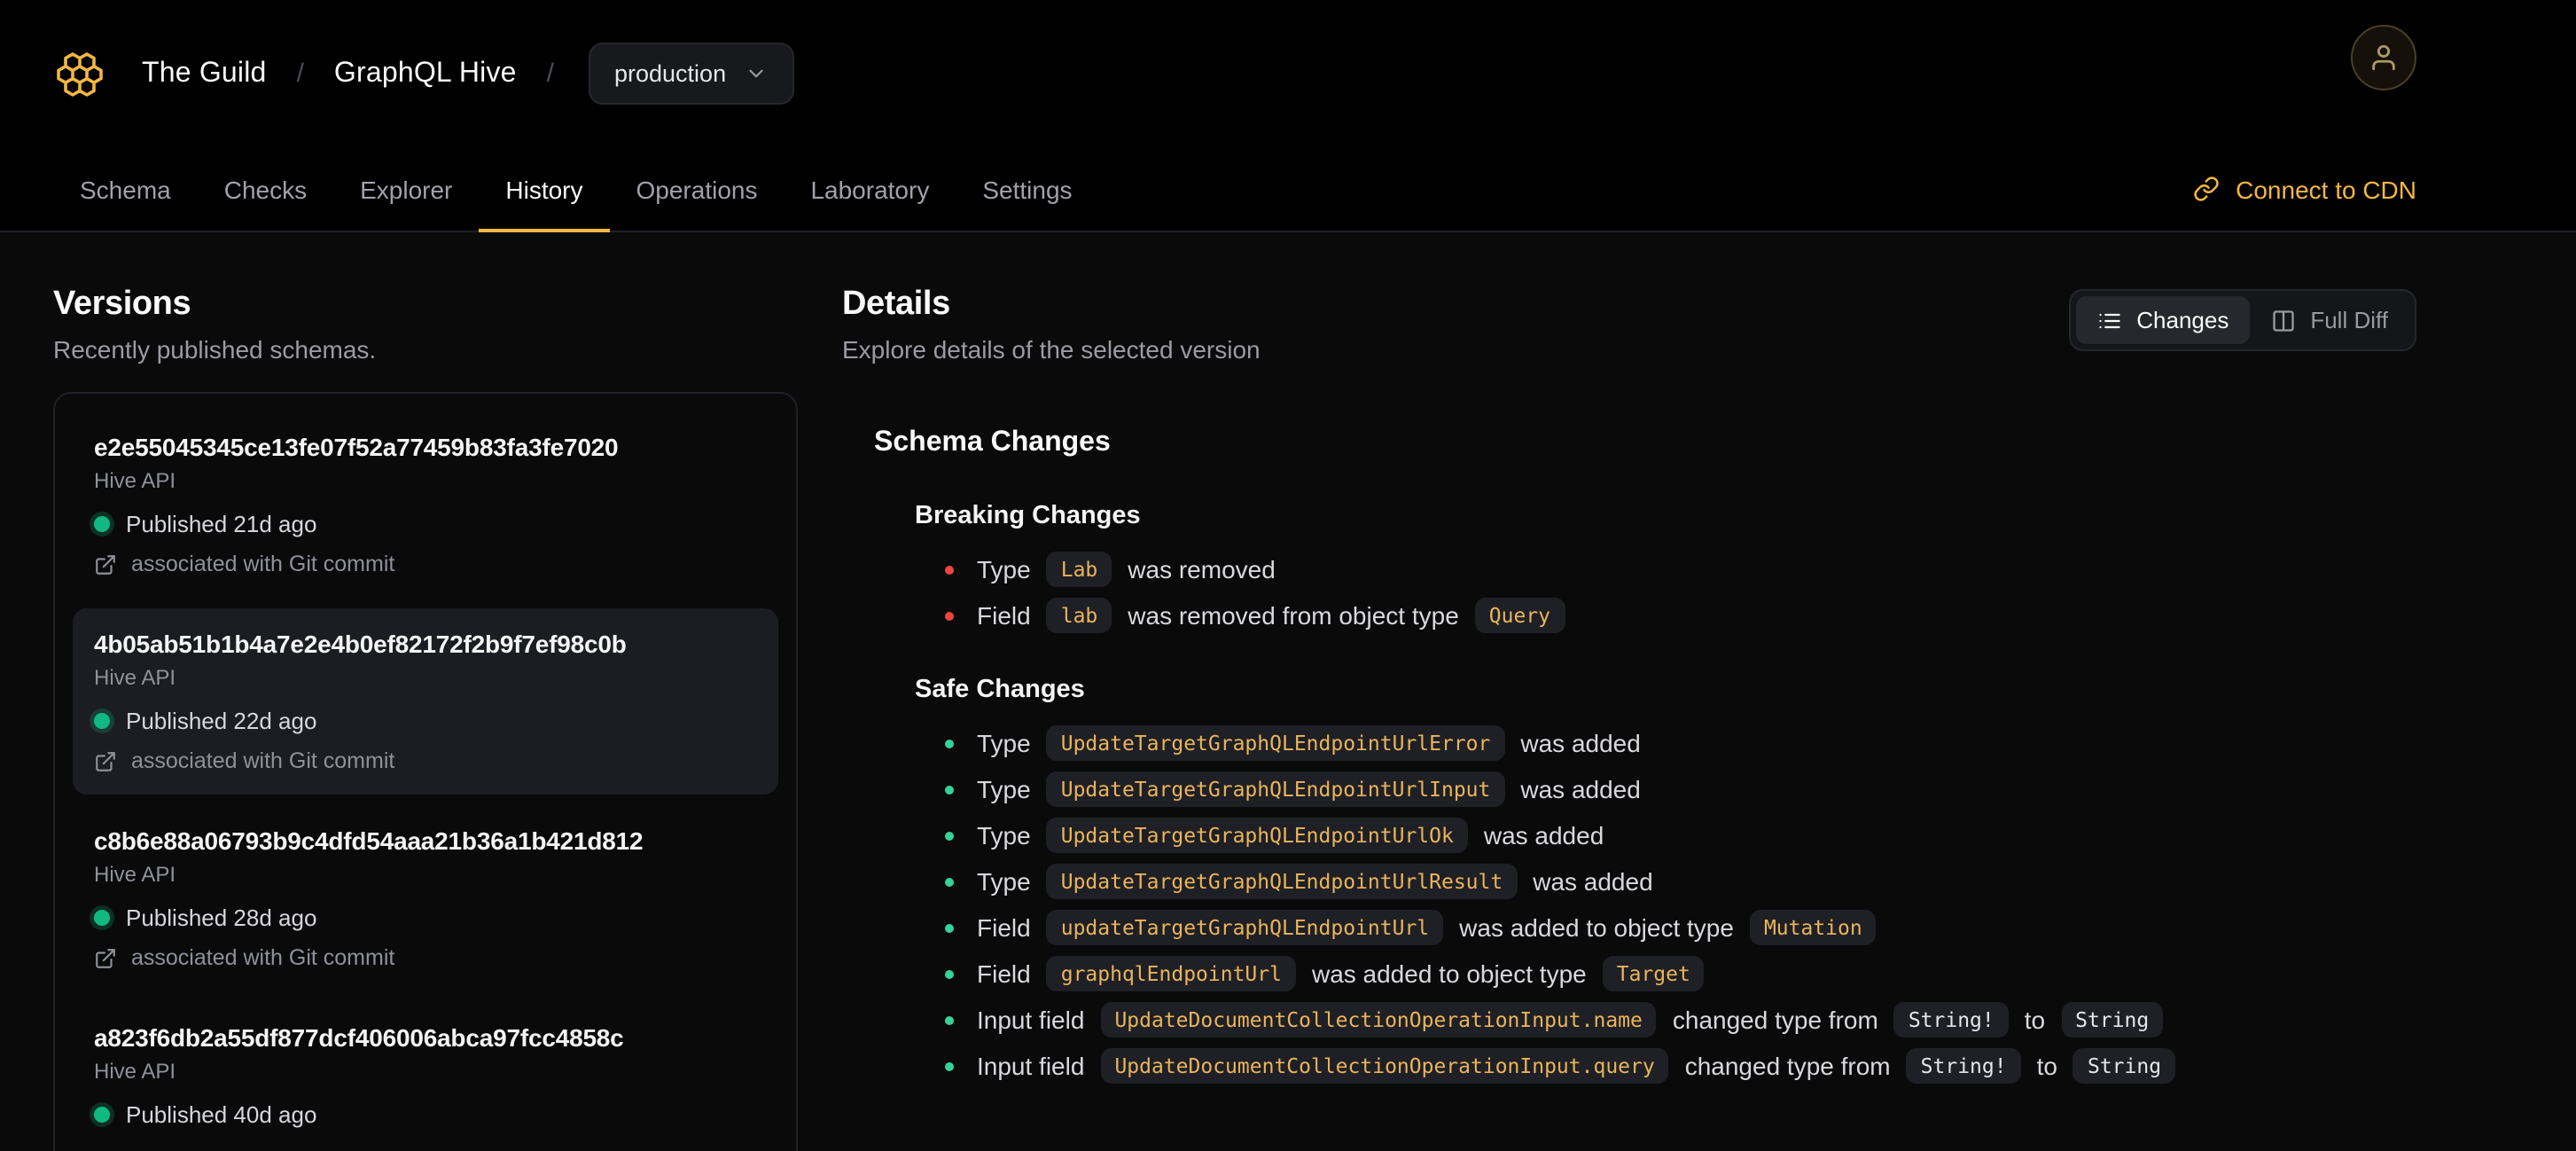 This screenshot has width=2576, height=1151. I want to click on code-chip: UpdateTargetGraphQLEndpointUrlResult, so click(1282, 881).